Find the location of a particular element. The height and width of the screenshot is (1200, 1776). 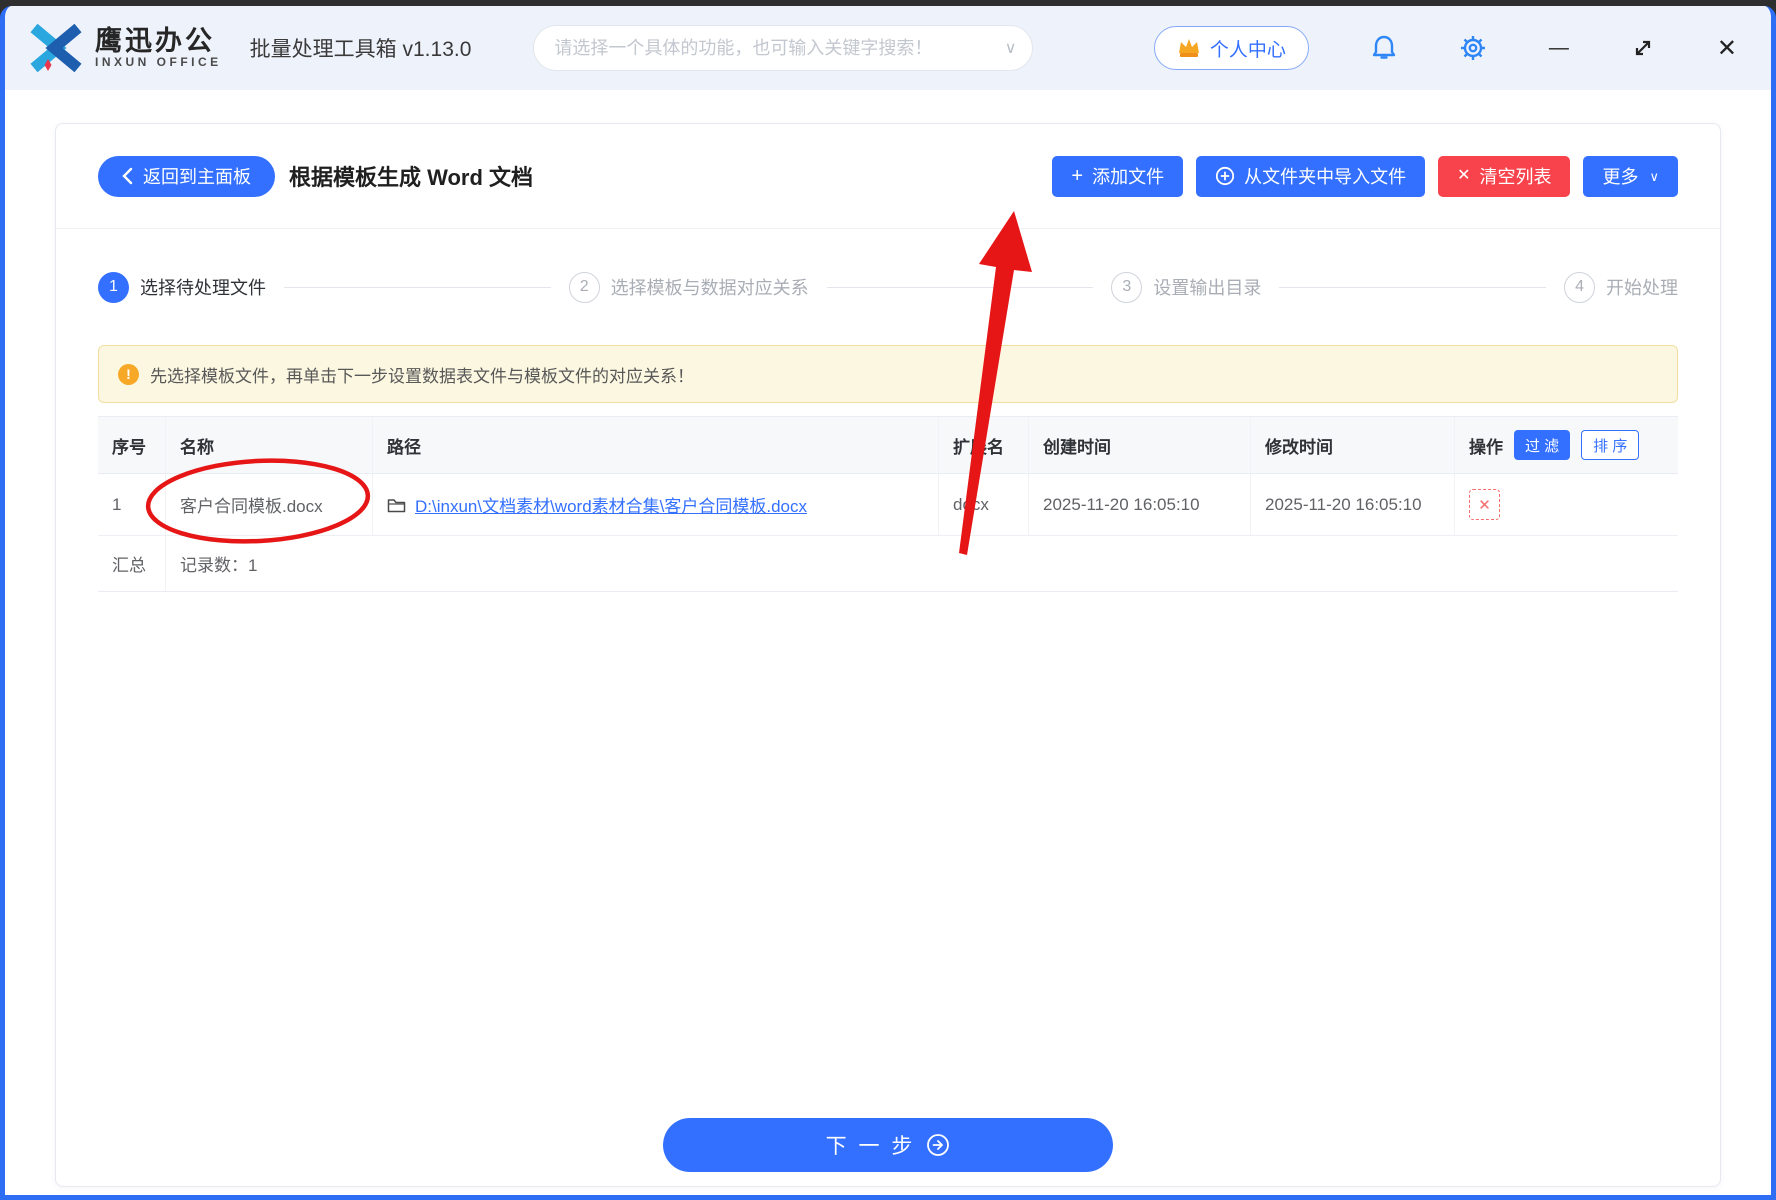

step-2-number: 2 is located at coordinates (584, 287).